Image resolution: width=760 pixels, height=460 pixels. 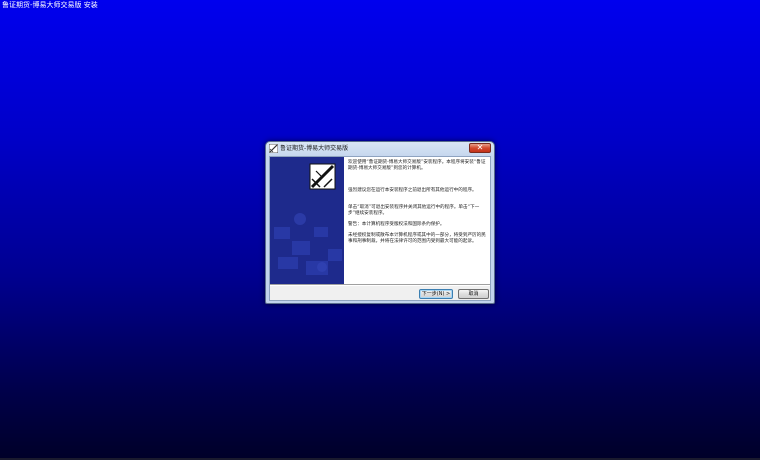 I want to click on button-divider, so click(x=380, y=285).